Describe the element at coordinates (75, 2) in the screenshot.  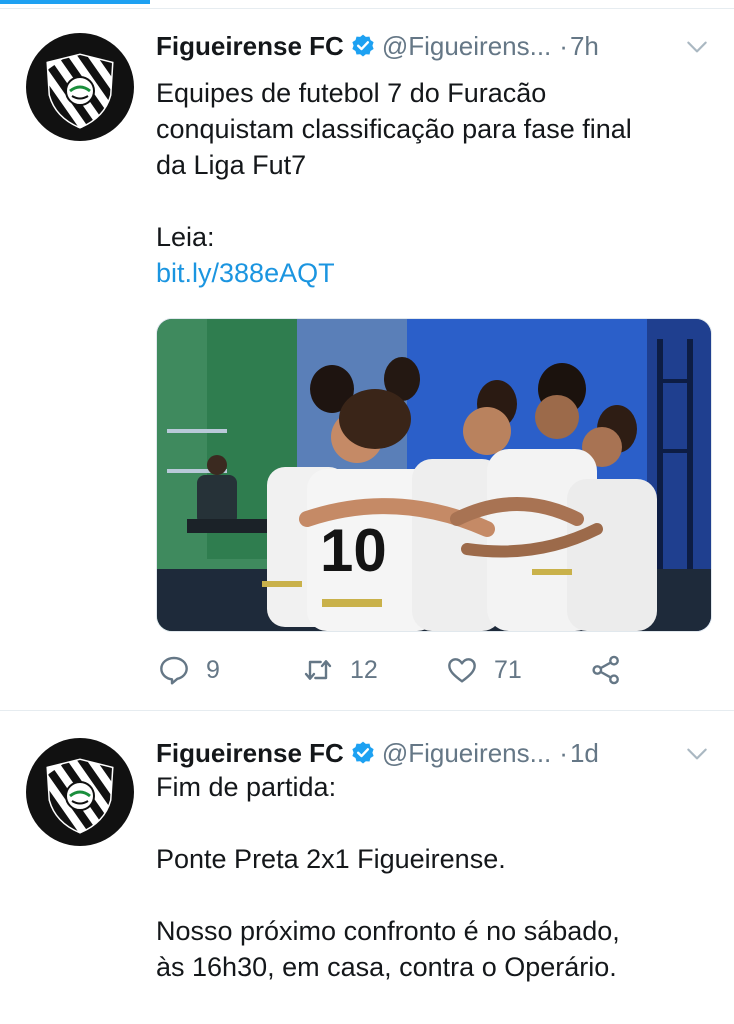
I see `active-tab-indicator` at that location.